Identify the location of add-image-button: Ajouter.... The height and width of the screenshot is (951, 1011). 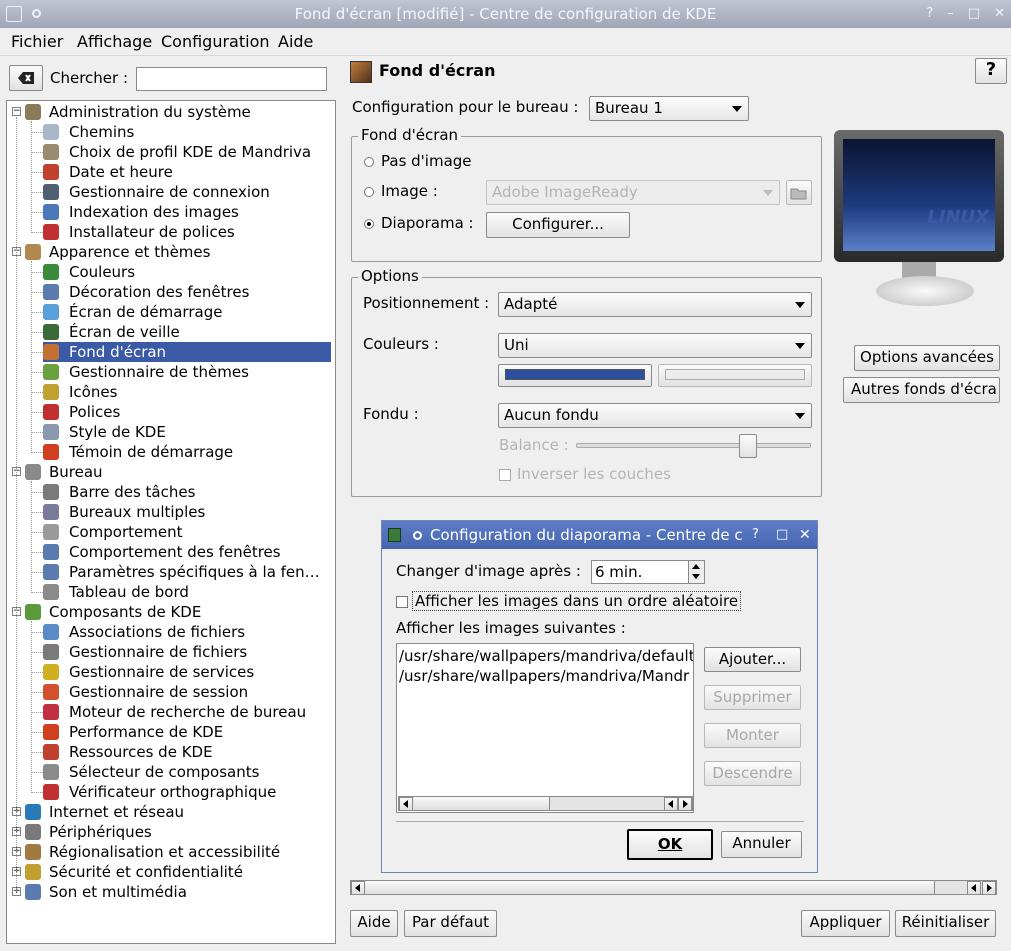
(752, 659).